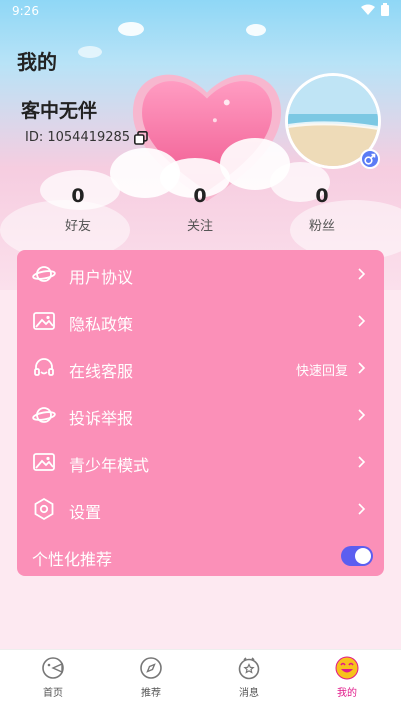 The height and width of the screenshot is (714, 401). I want to click on user-name: 客中无伴, so click(59, 111).